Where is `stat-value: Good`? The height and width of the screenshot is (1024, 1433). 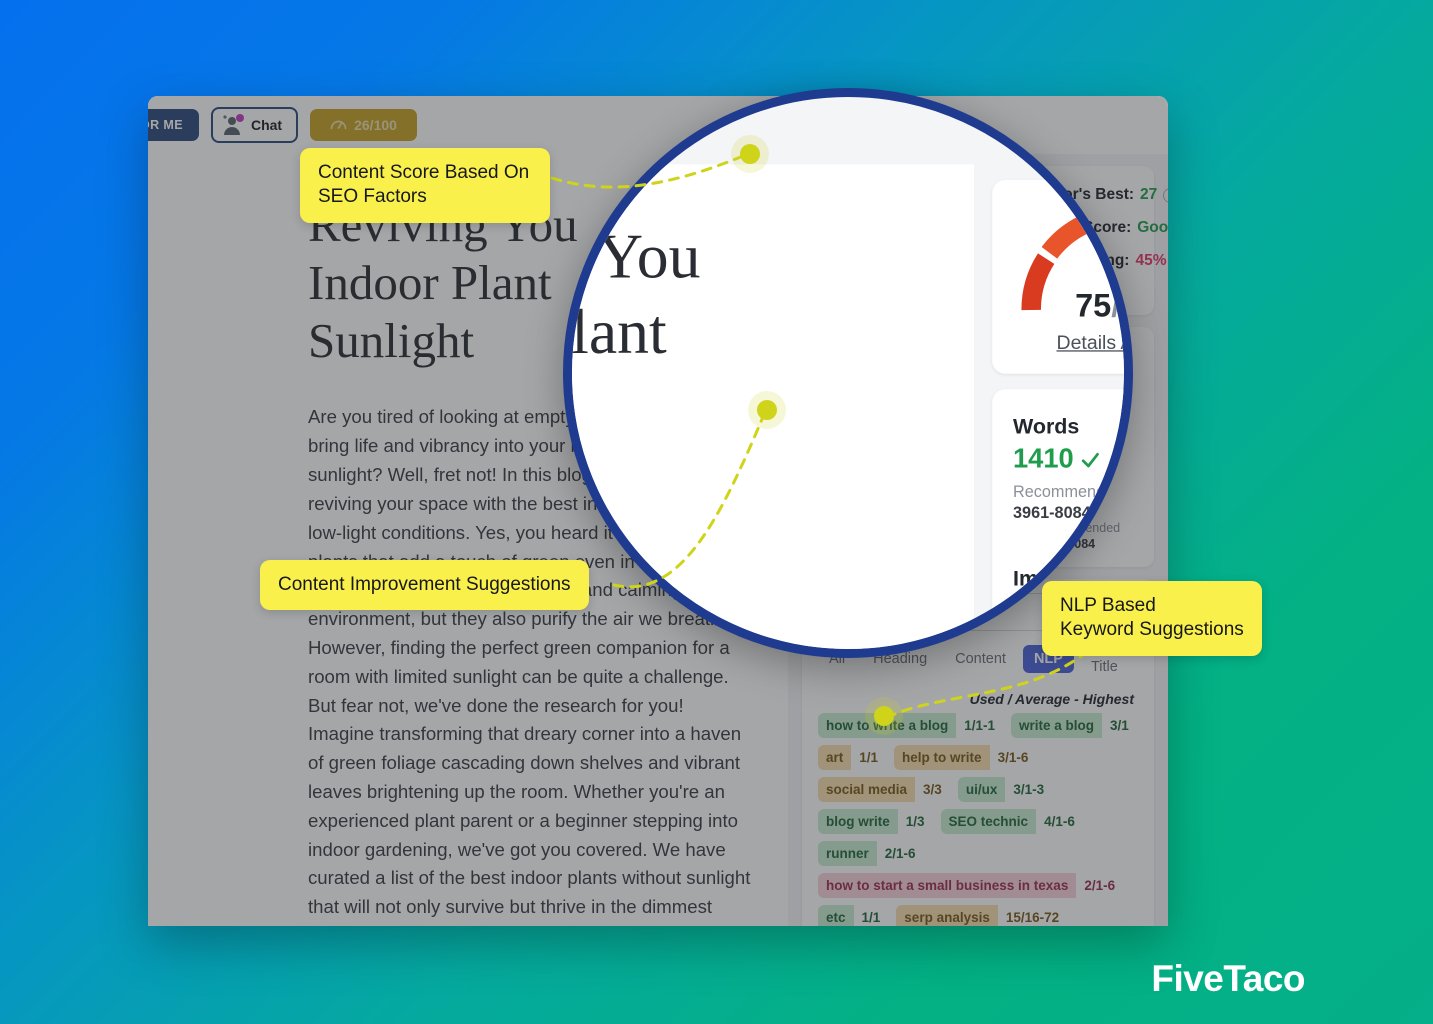
stat-value: Good is located at coordinates (1152, 227).